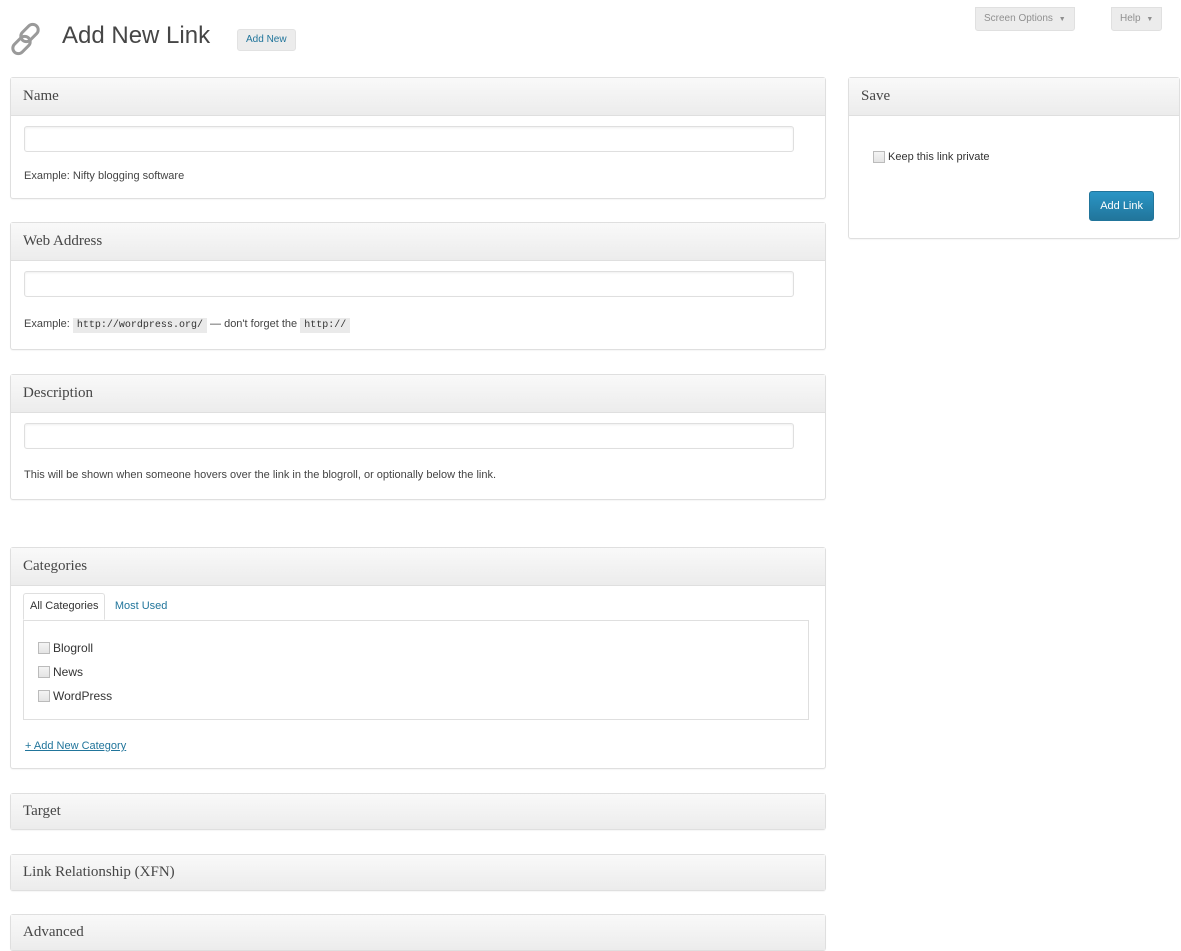 This screenshot has width=1181, height=951. I want to click on category-item-wordpress: WordPress, so click(75, 696).